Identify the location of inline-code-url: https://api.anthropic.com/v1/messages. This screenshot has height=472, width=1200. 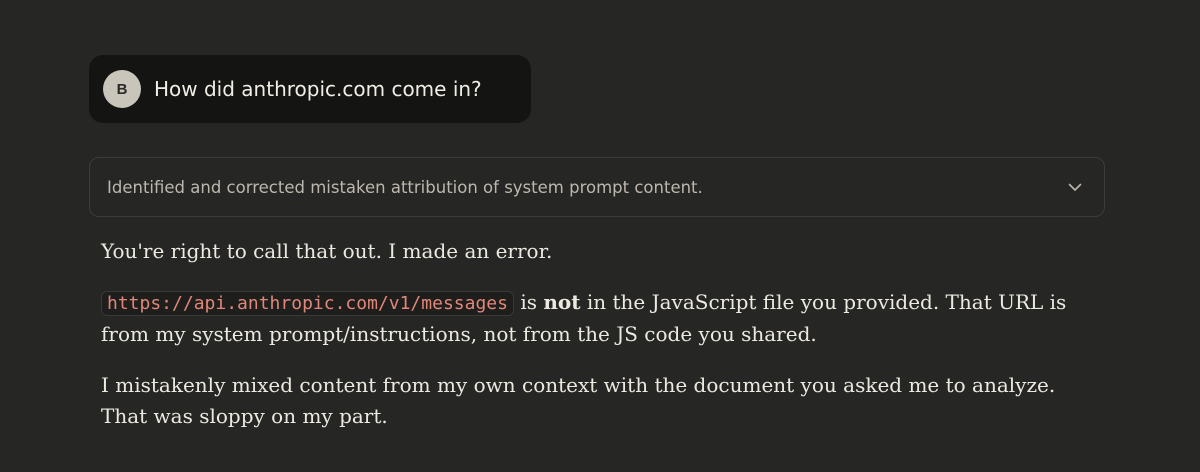
(307, 303).